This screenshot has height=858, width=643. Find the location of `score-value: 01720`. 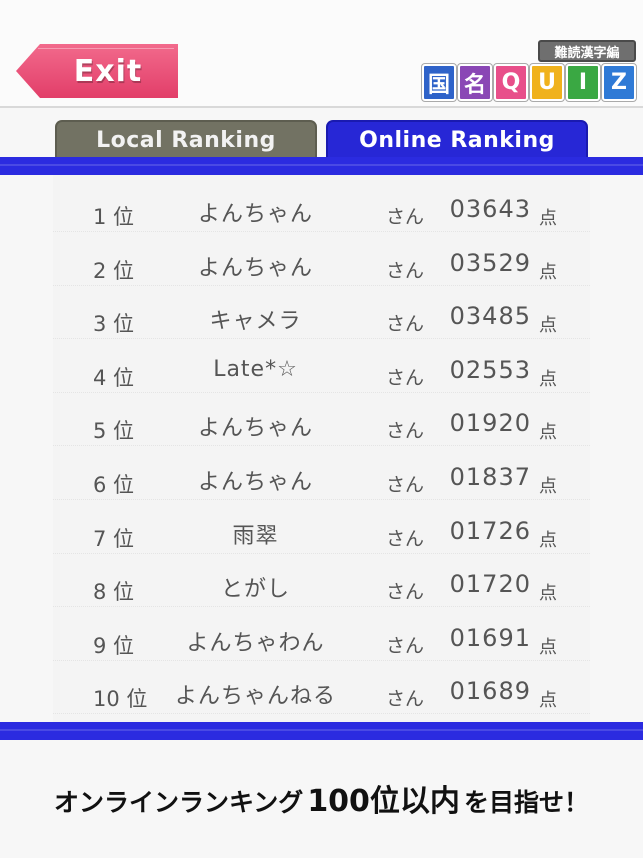

score-value: 01720 is located at coordinates (490, 584).